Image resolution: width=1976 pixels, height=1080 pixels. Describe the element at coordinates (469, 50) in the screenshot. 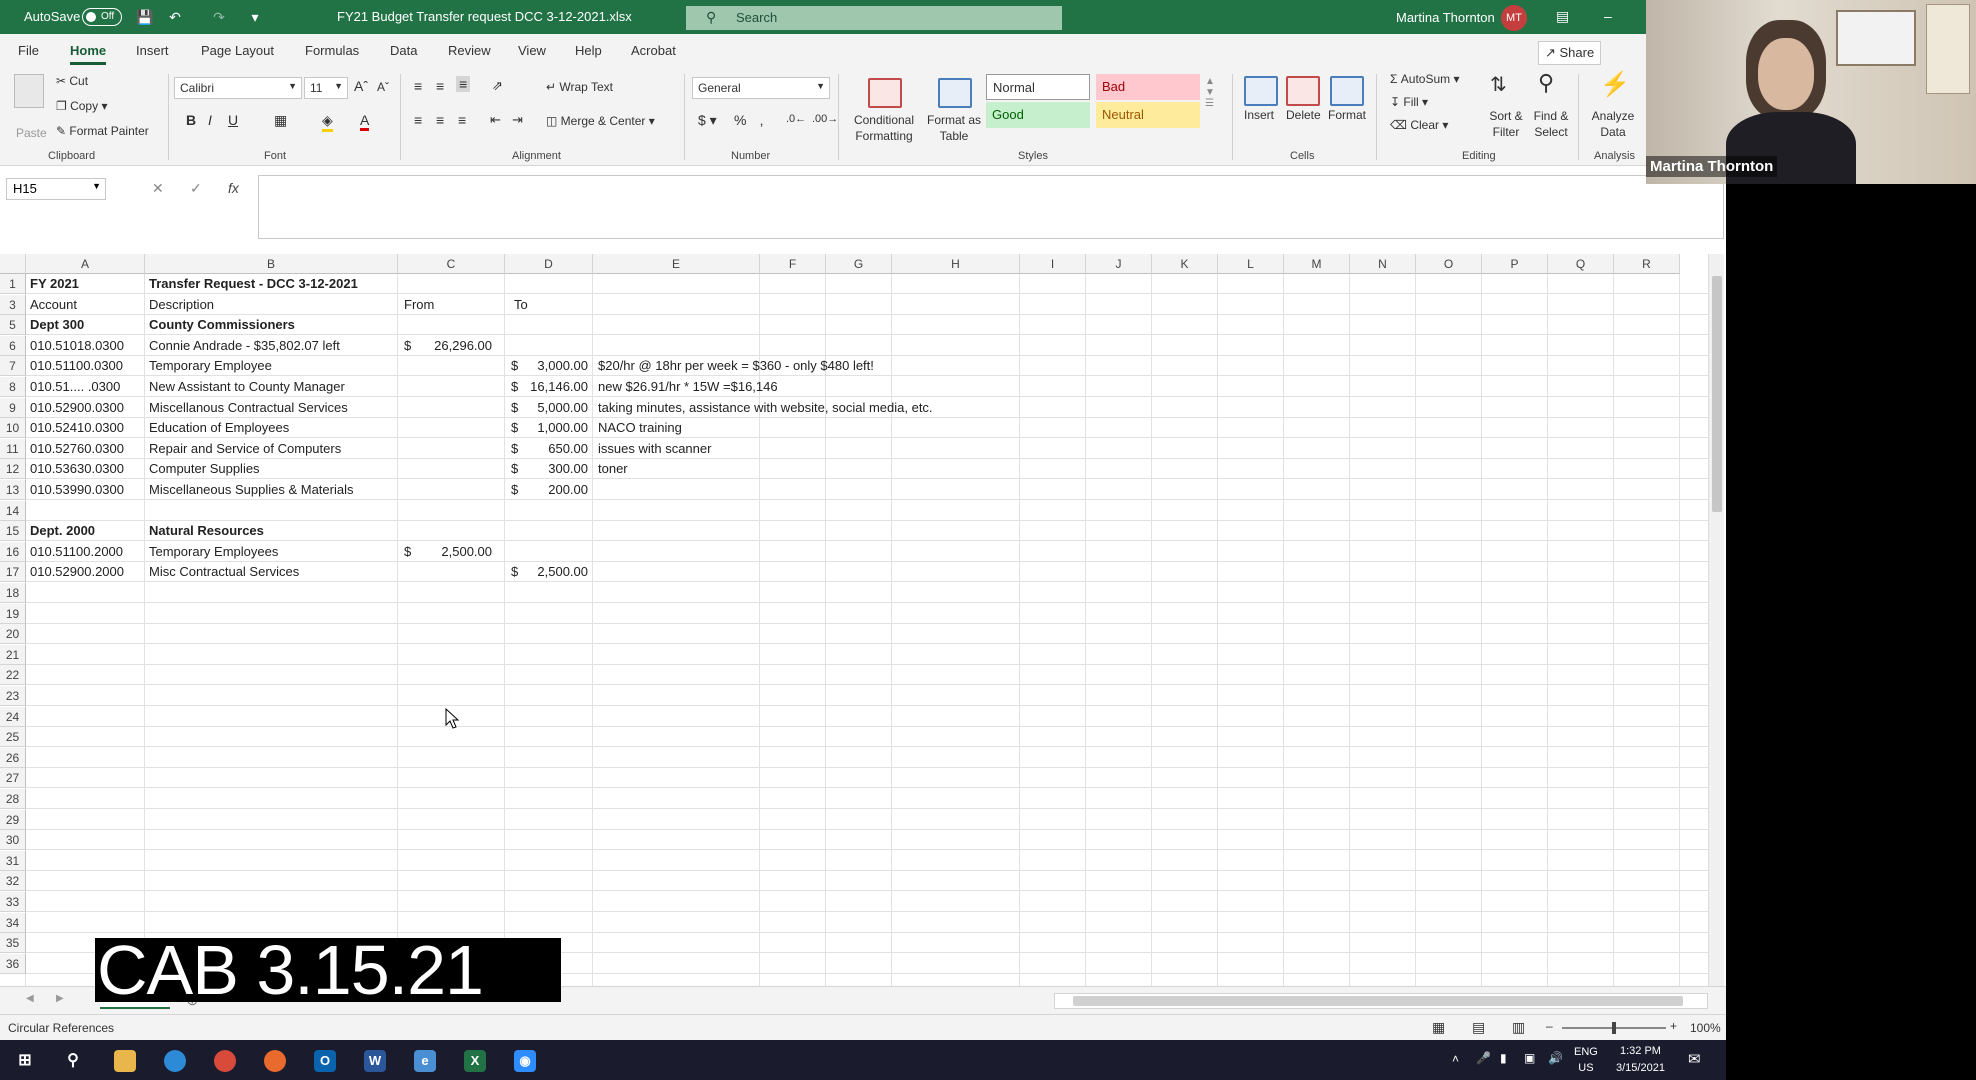

I see `tab-review: Review` at that location.